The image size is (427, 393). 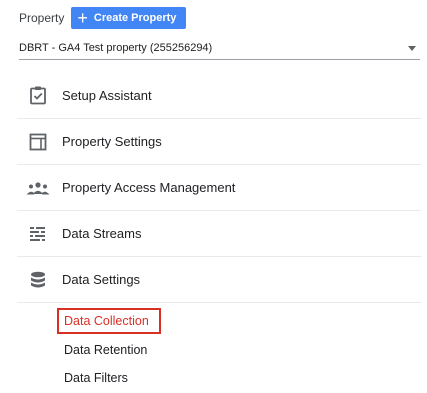 I want to click on property-panel-icon, so click(x=38, y=142).